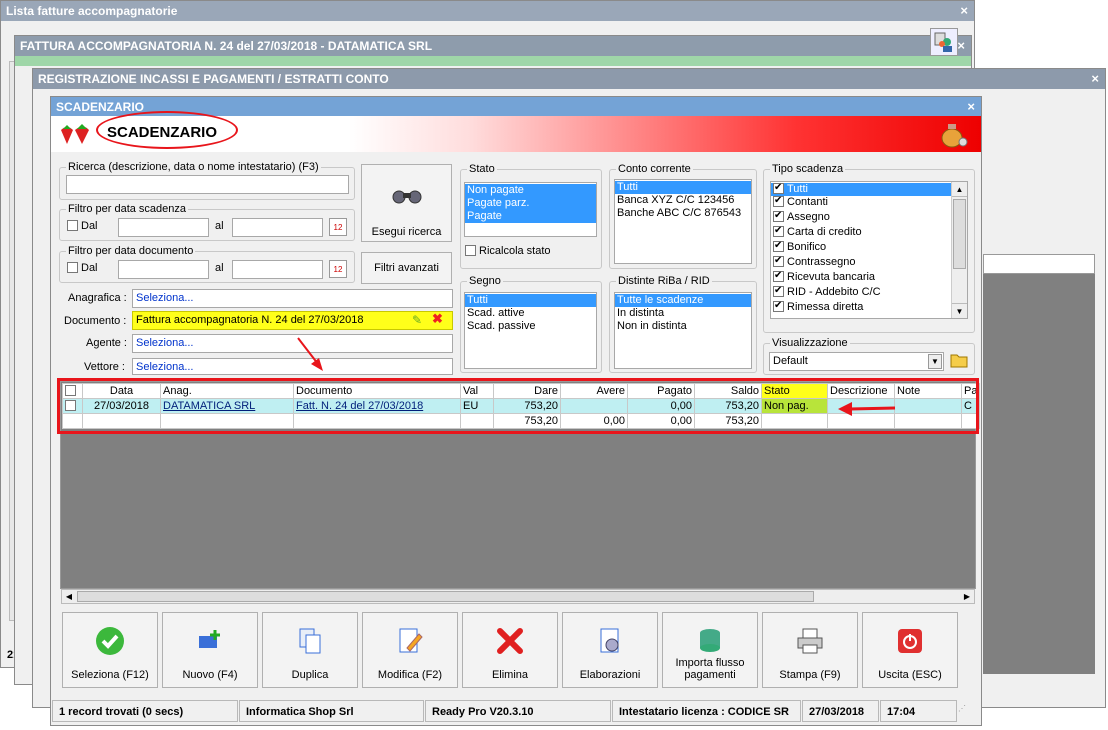  I want to click on horizontal-scrollbar: ◀ ▶, so click(518, 596).